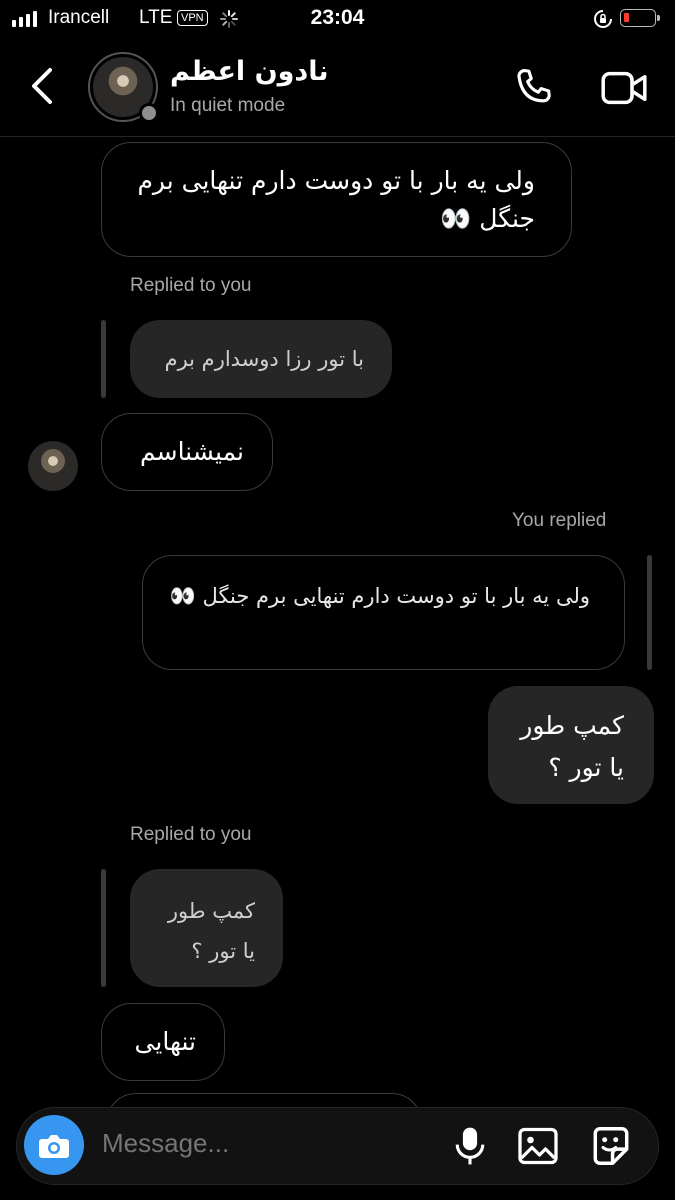 The width and height of the screenshot is (675, 1200). Describe the element at coordinates (53, 466) in the screenshot. I see `sender-avatar` at that location.